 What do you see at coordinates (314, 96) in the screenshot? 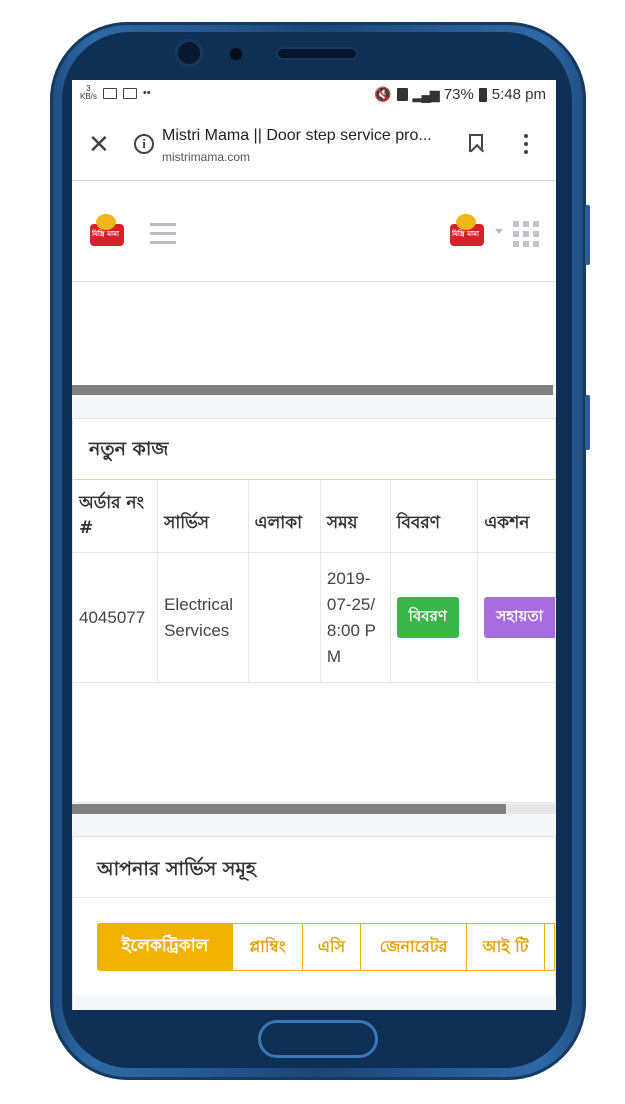
I see `status-bar: 3 KB/s •• 🔇 ▂▄▆ 73% 5:48 pm` at bounding box center [314, 96].